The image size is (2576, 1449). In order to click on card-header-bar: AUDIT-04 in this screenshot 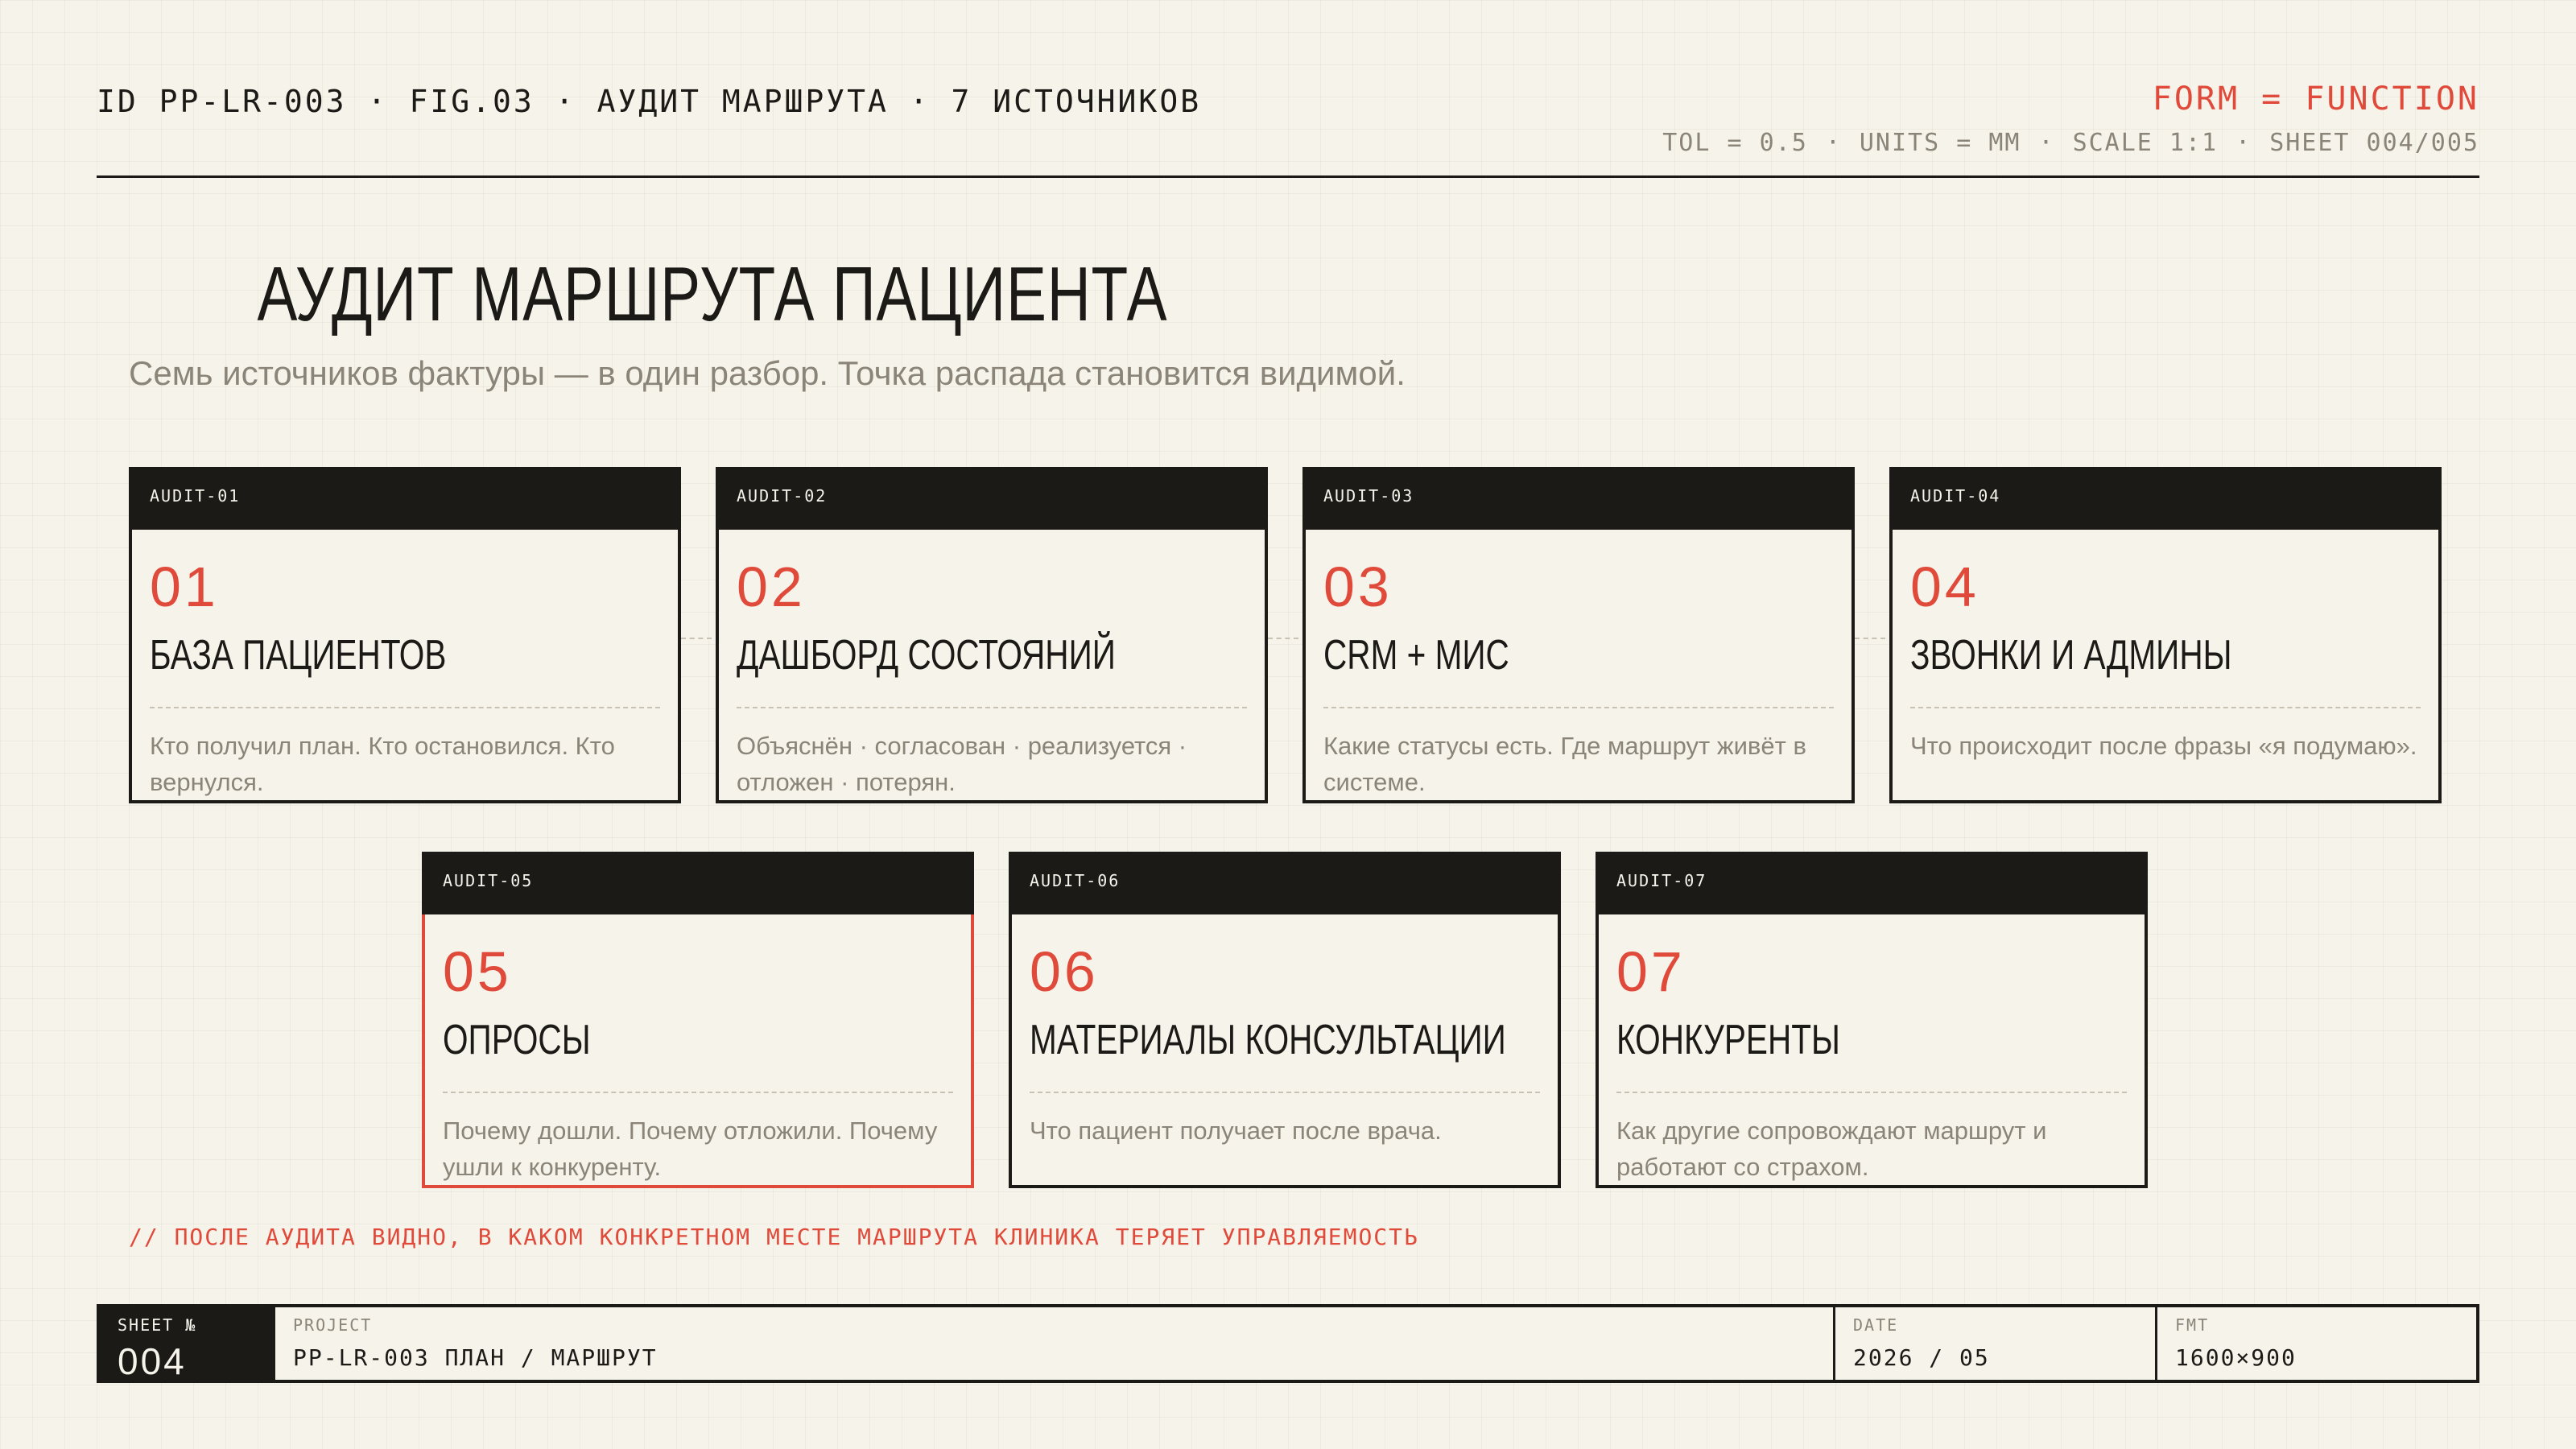, I will do `click(2165, 498)`.